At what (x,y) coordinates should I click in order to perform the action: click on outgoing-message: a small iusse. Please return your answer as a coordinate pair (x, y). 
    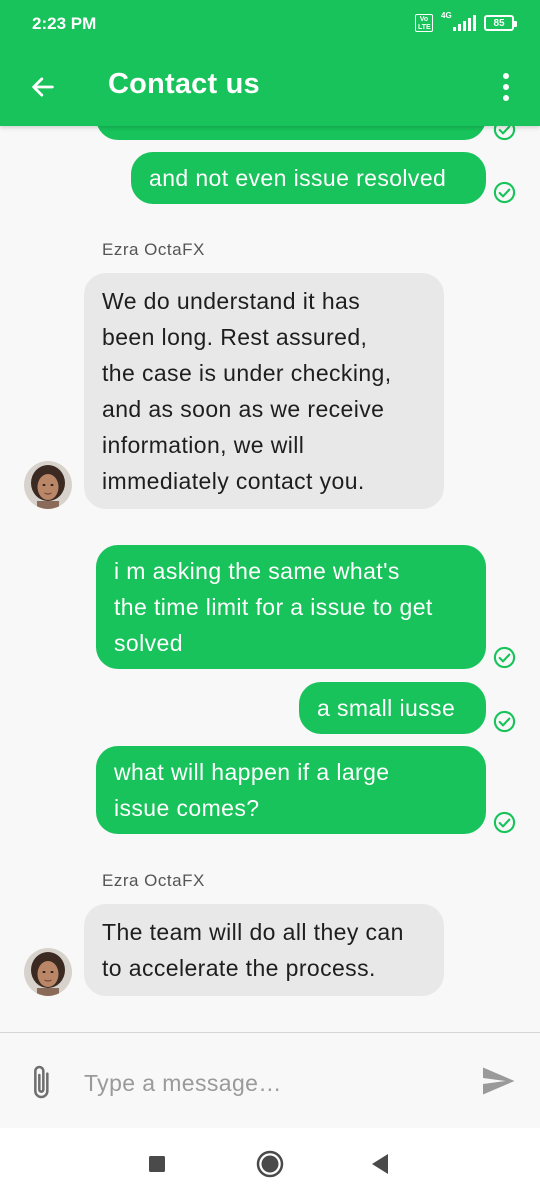
    Looking at the image, I should click on (392, 708).